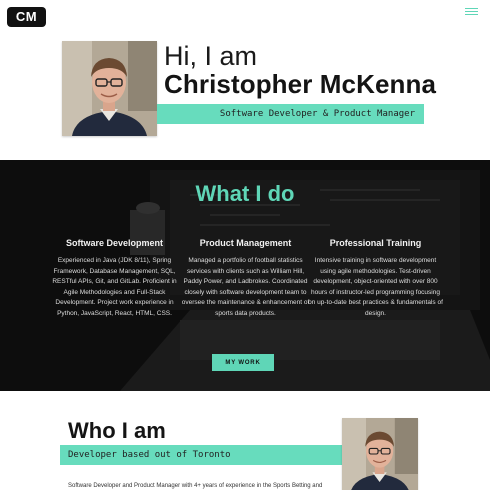  Describe the element at coordinates (375, 243) in the screenshot. I see `service-heading: Professional Training` at that location.